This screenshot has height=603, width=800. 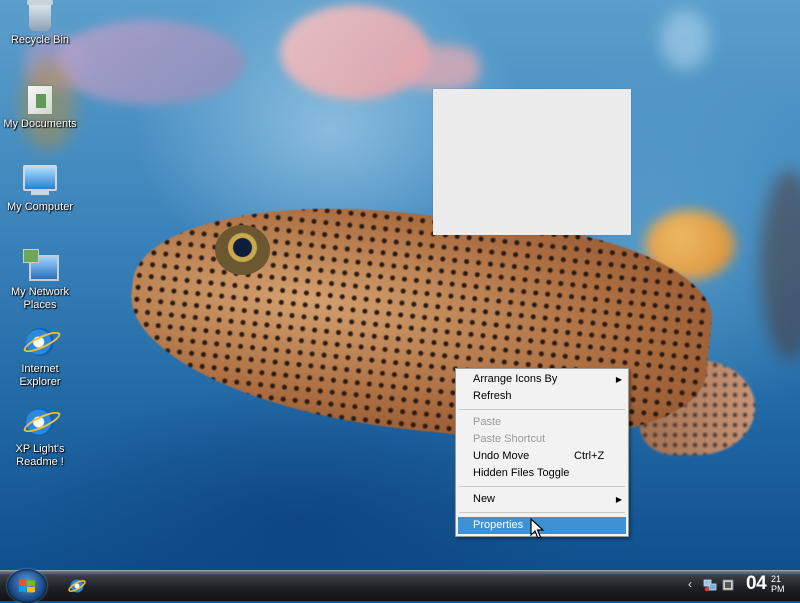 I want to click on mouse-cursor-icon, so click(x=537, y=528).